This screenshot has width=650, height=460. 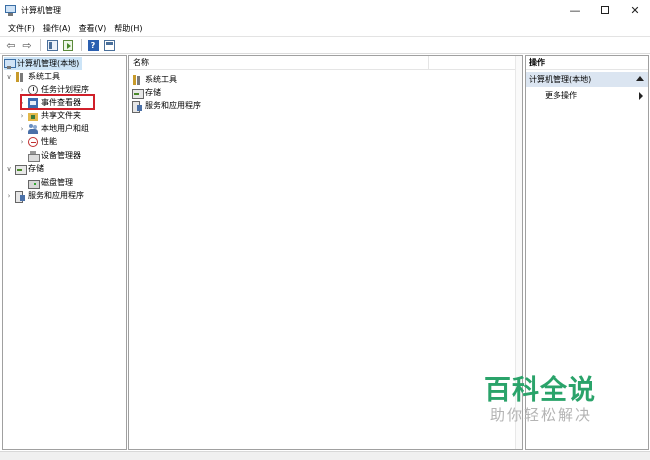 I want to click on arrow-left-icon: ⇦, so click(x=11, y=45).